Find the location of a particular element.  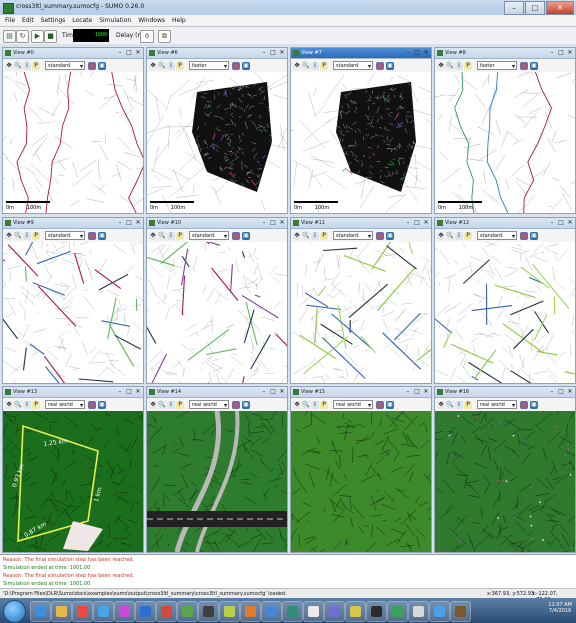

menu-file: File is located at coordinates (10, 20).